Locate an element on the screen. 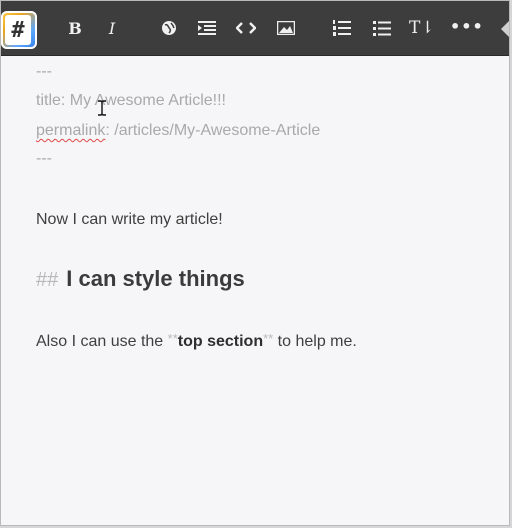  heading-2: ## I can style things is located at coordinates (140, 279).